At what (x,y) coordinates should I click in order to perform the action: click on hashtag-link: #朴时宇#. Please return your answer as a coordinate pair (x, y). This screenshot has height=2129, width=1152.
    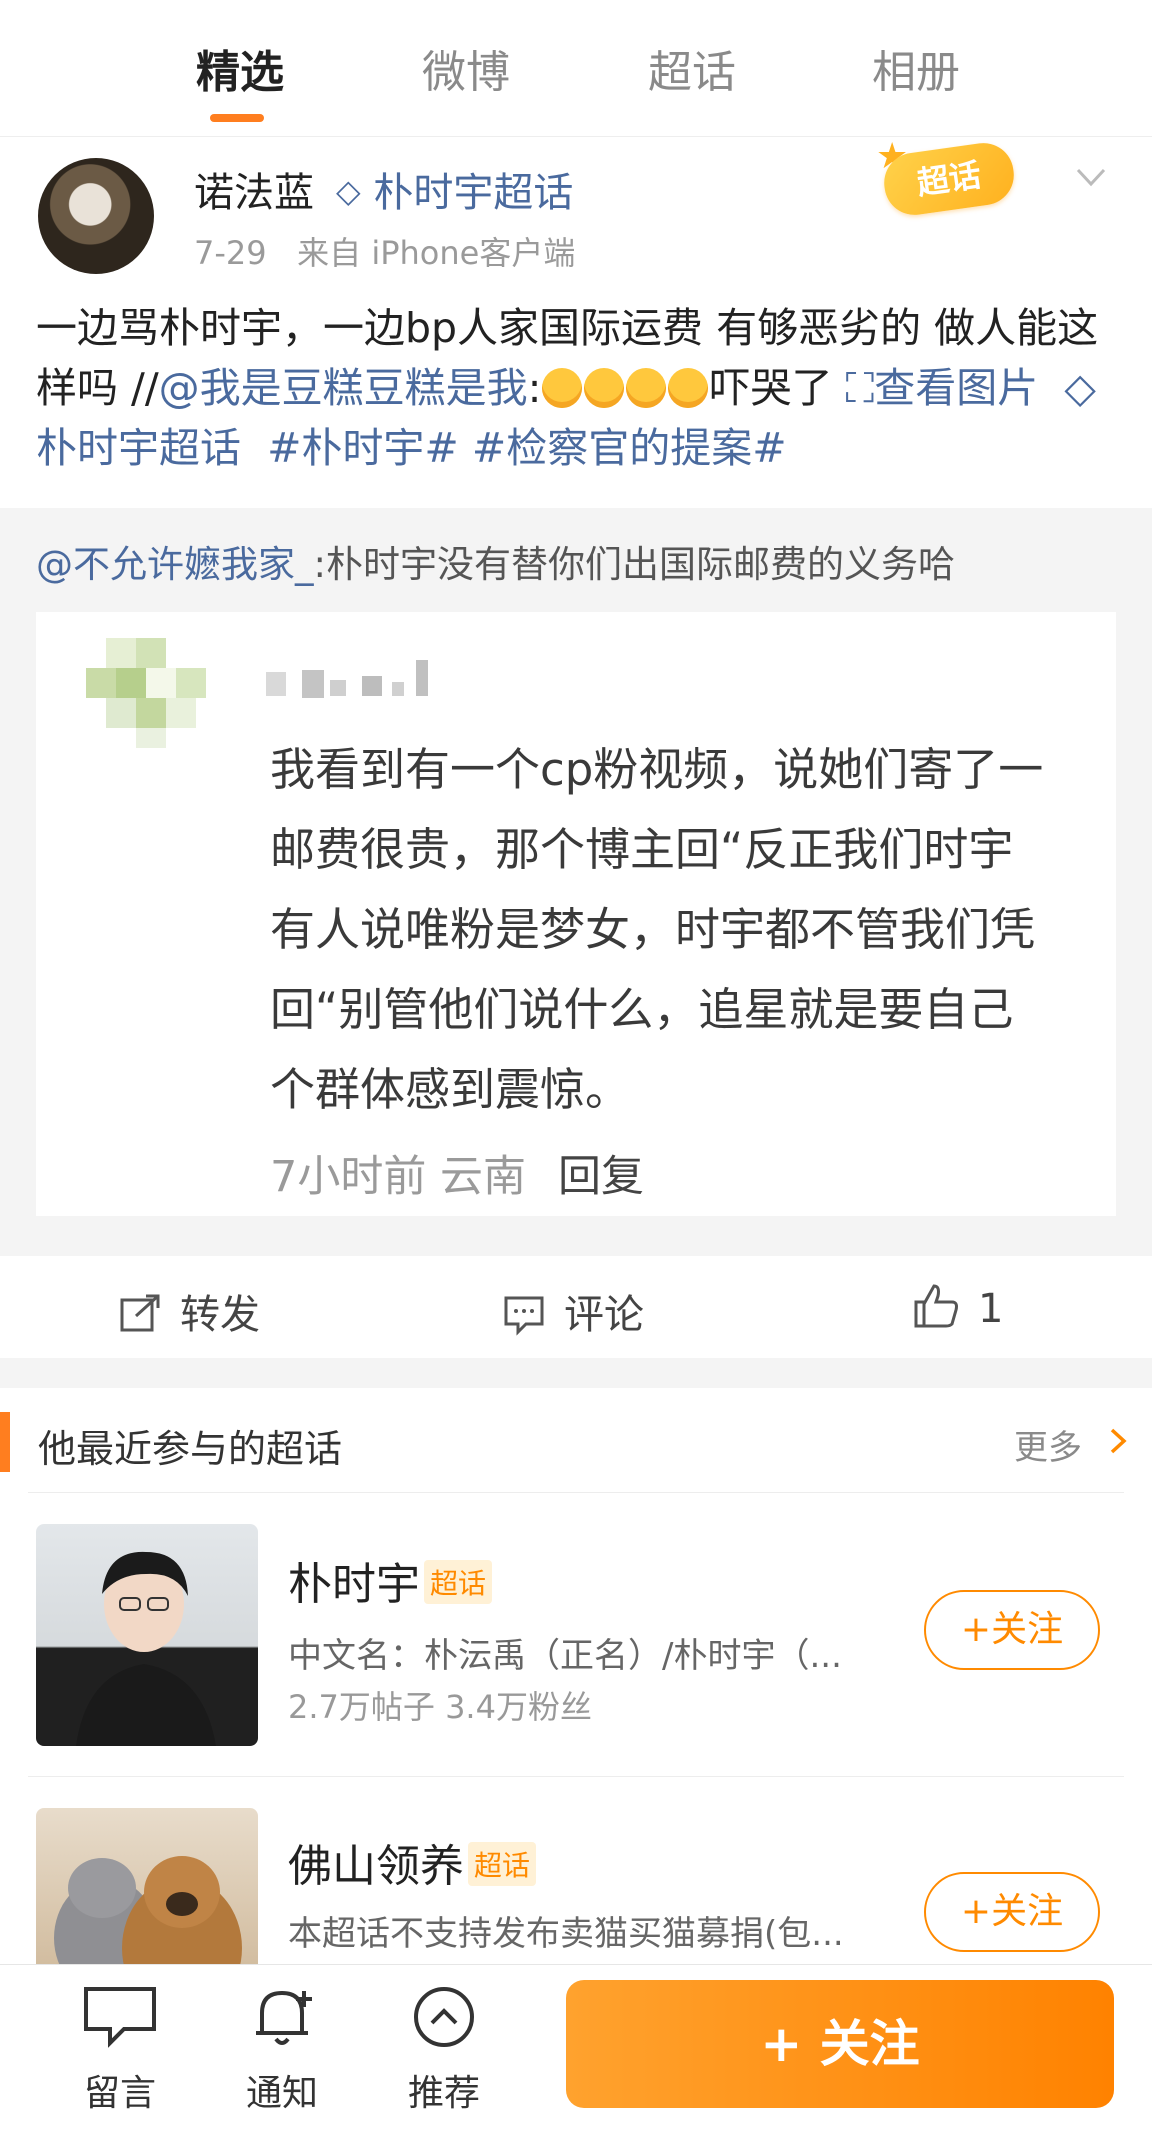
    Looking at the image, I should click on (363, 448).